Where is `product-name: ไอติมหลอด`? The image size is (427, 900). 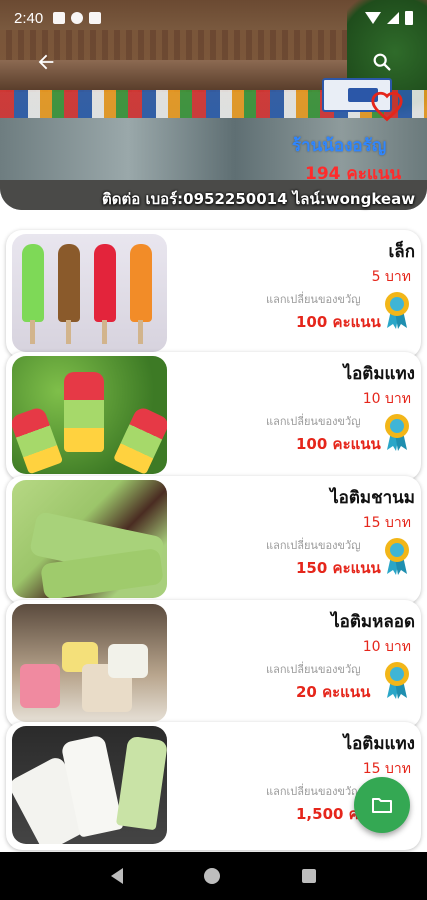 product-name: ไอติมหลอด is located at coordinates (373, 622).